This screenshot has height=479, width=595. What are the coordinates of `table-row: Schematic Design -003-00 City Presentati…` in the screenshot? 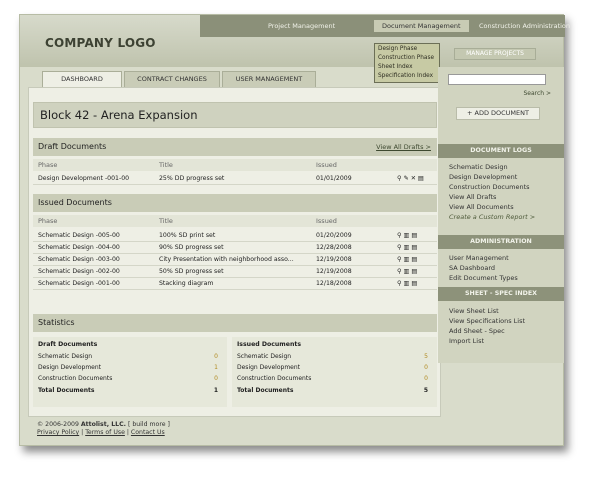 It's located at (235, 260).